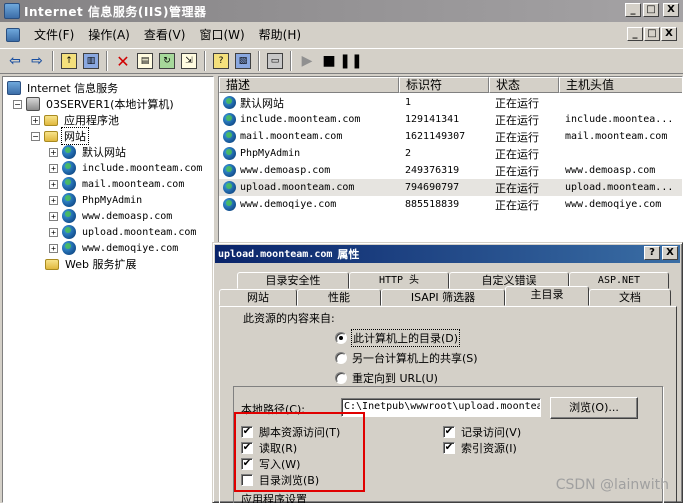 The image size is (683, 503). I want to click on mdi-minimize-button: _, so click(635, 34).